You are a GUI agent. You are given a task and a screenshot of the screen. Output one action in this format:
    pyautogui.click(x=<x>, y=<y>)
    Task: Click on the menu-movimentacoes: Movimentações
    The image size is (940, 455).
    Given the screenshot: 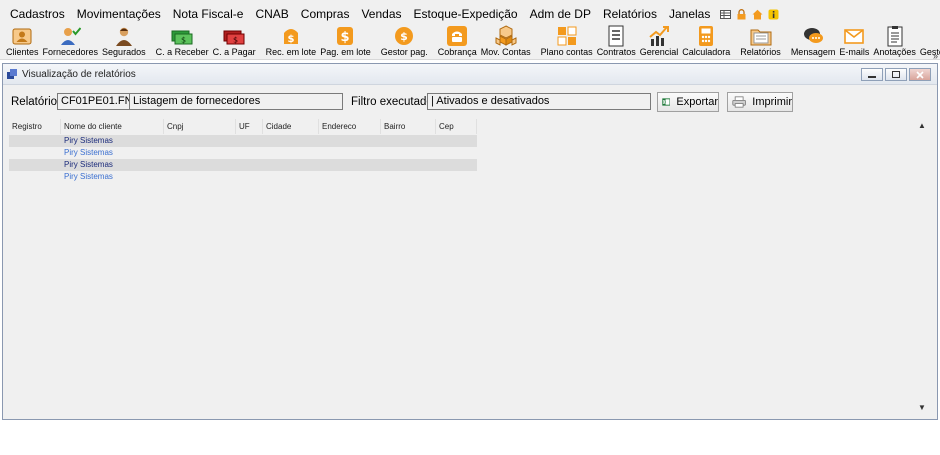 What is the action you would take?
    pyautogui.click(x=119, y=14)
    